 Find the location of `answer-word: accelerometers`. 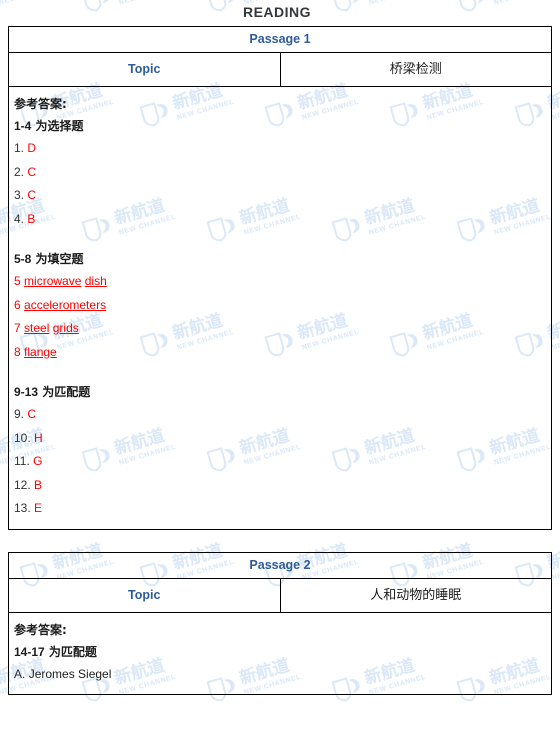

answer-word: accelerometers is located at coordinates (65, 304).